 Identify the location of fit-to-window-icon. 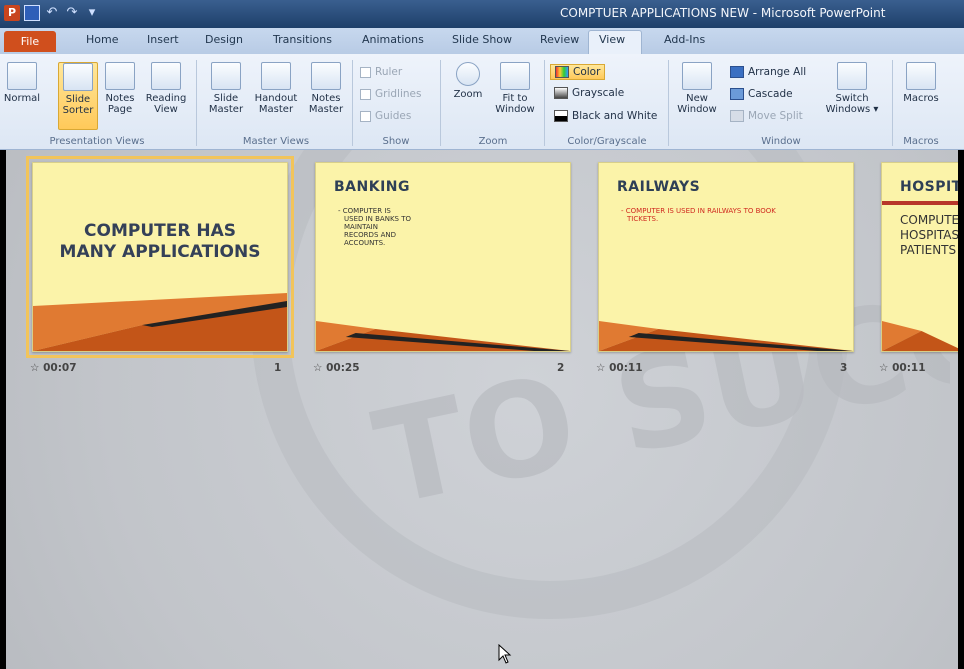
(515, 76).